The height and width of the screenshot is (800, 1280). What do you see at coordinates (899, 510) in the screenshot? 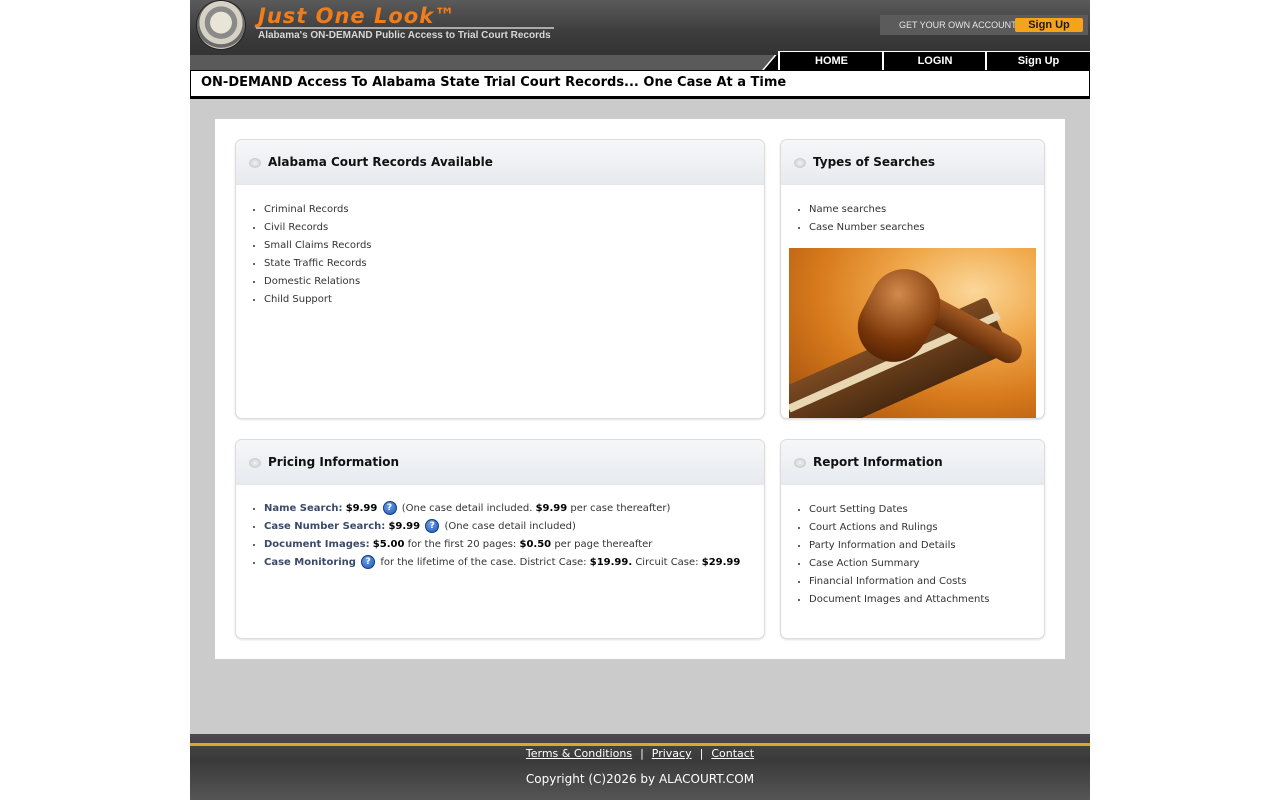
I see `list-item: Court Setting Dates` at bounding box center [899, 510].